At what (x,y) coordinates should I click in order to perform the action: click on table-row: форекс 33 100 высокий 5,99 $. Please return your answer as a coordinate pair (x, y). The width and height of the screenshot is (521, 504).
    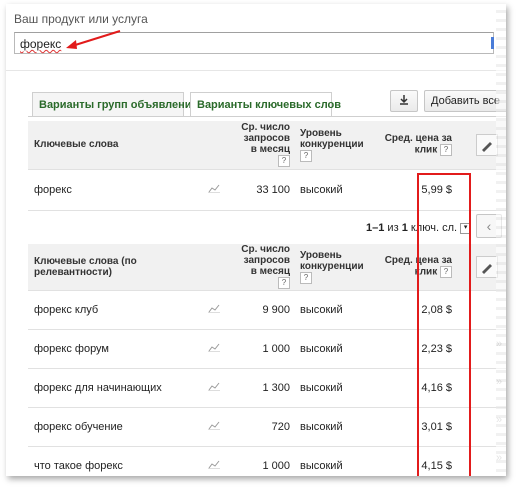
    Looking at the image, I should click on (267, 190).